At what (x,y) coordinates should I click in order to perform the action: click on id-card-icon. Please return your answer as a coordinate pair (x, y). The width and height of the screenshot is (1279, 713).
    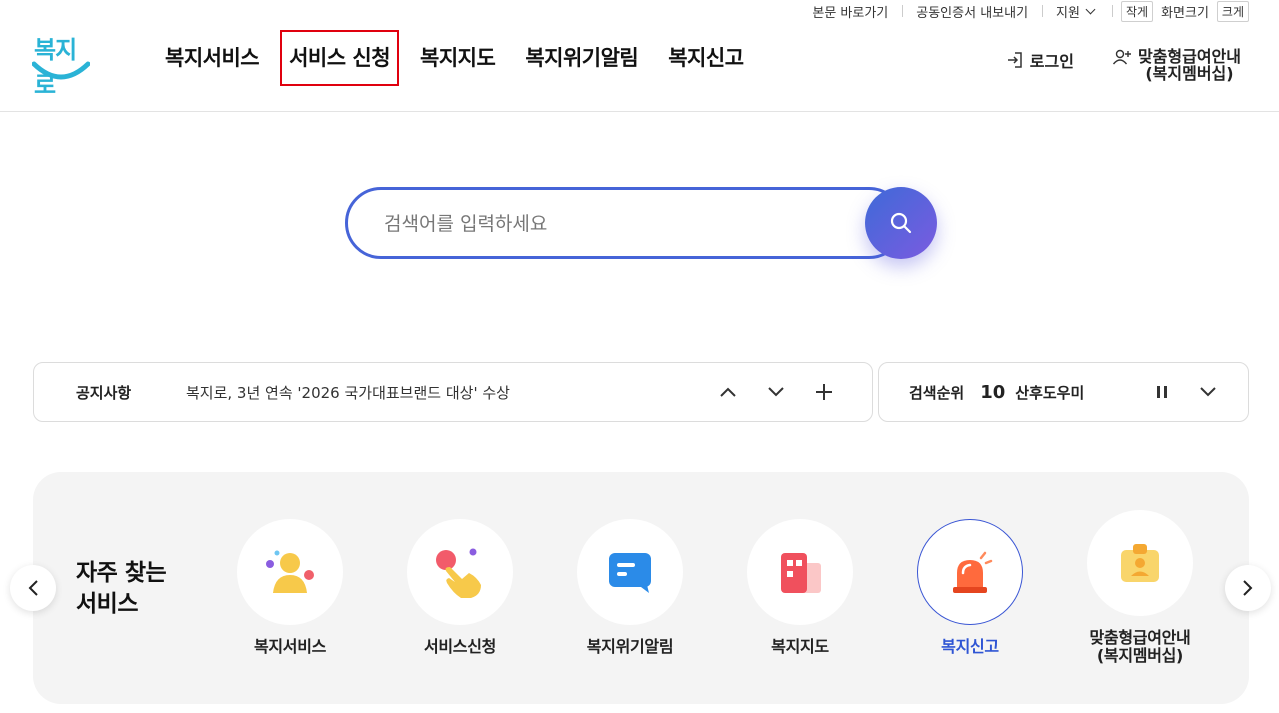
    Looking at the image, I should click on (1140, 563).